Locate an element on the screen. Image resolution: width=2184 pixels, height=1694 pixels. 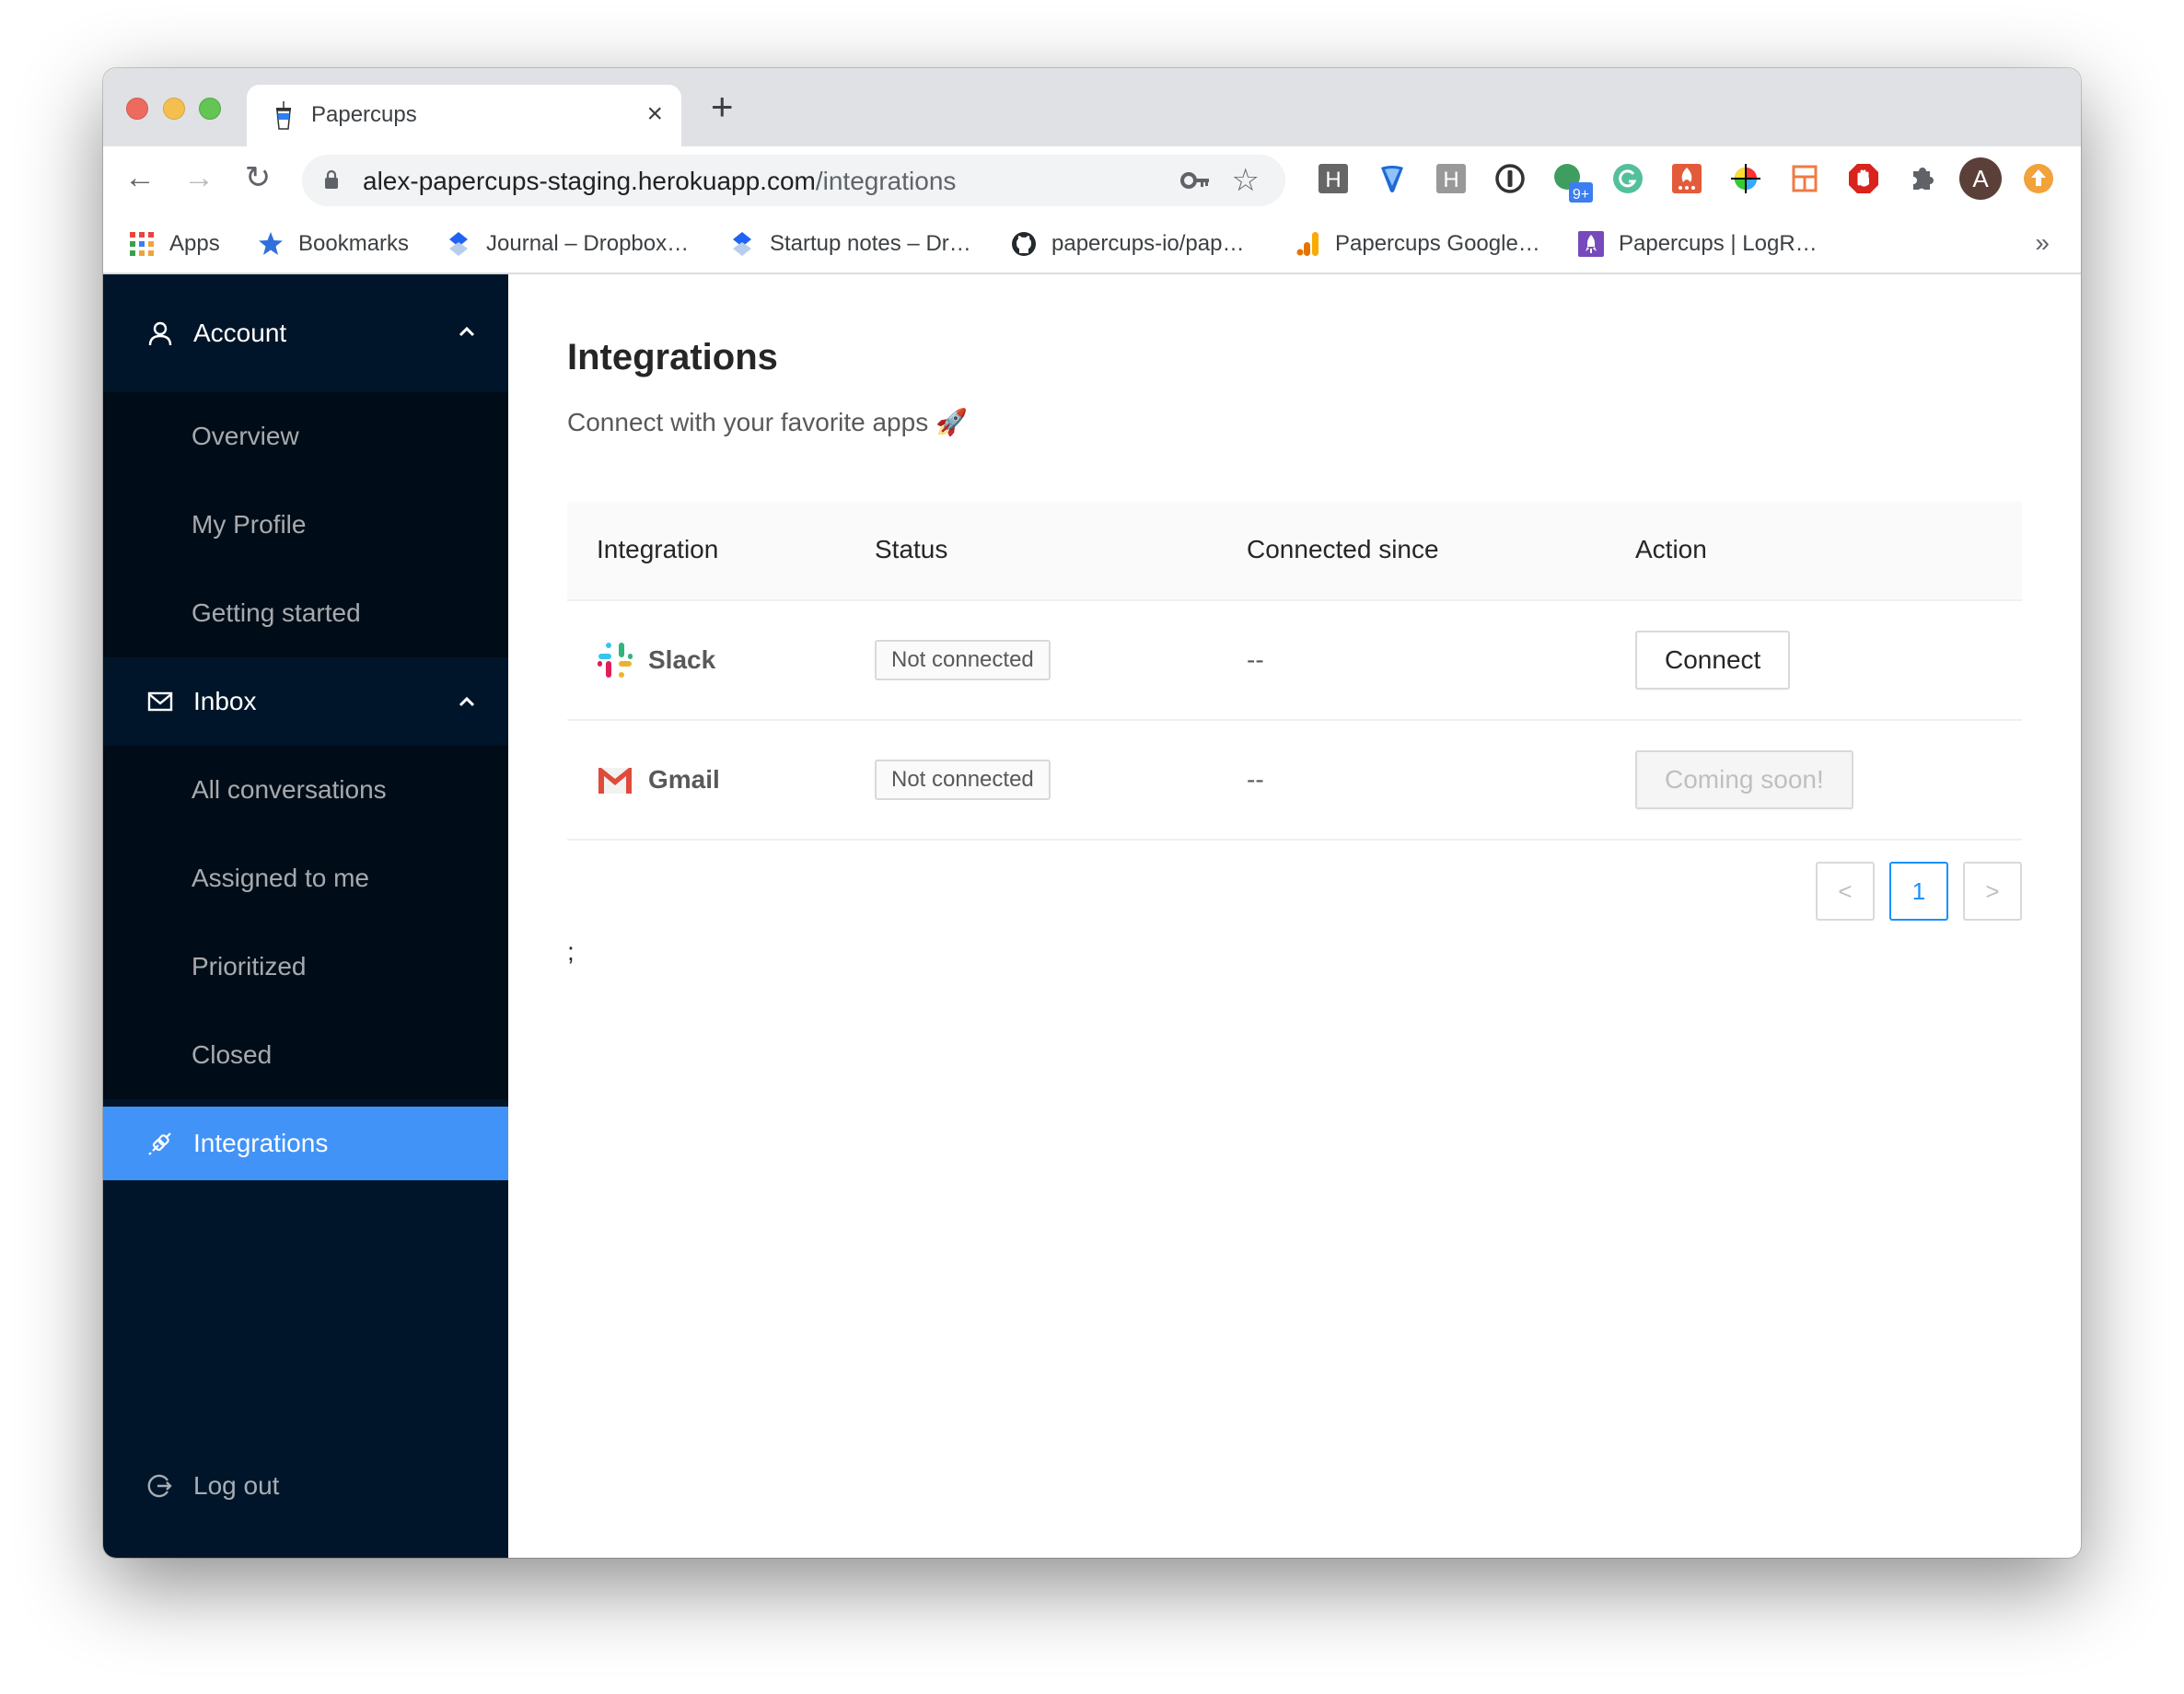
reload-icon: ↻ is located at coordinates (257, 177).